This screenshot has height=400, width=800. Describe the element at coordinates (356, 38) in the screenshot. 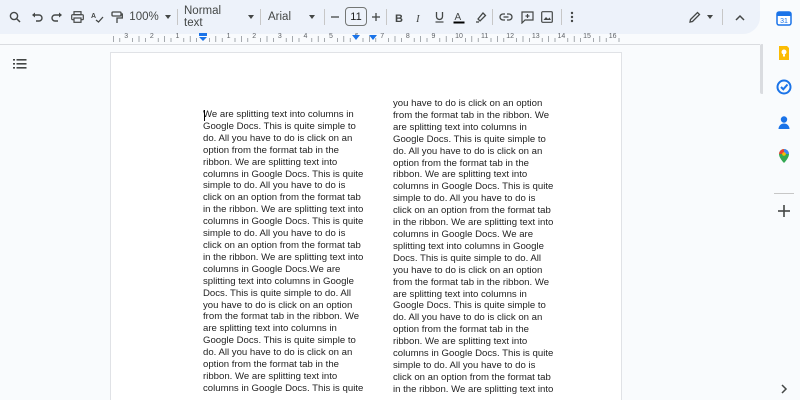

I see `right-indent-marker` at that location.